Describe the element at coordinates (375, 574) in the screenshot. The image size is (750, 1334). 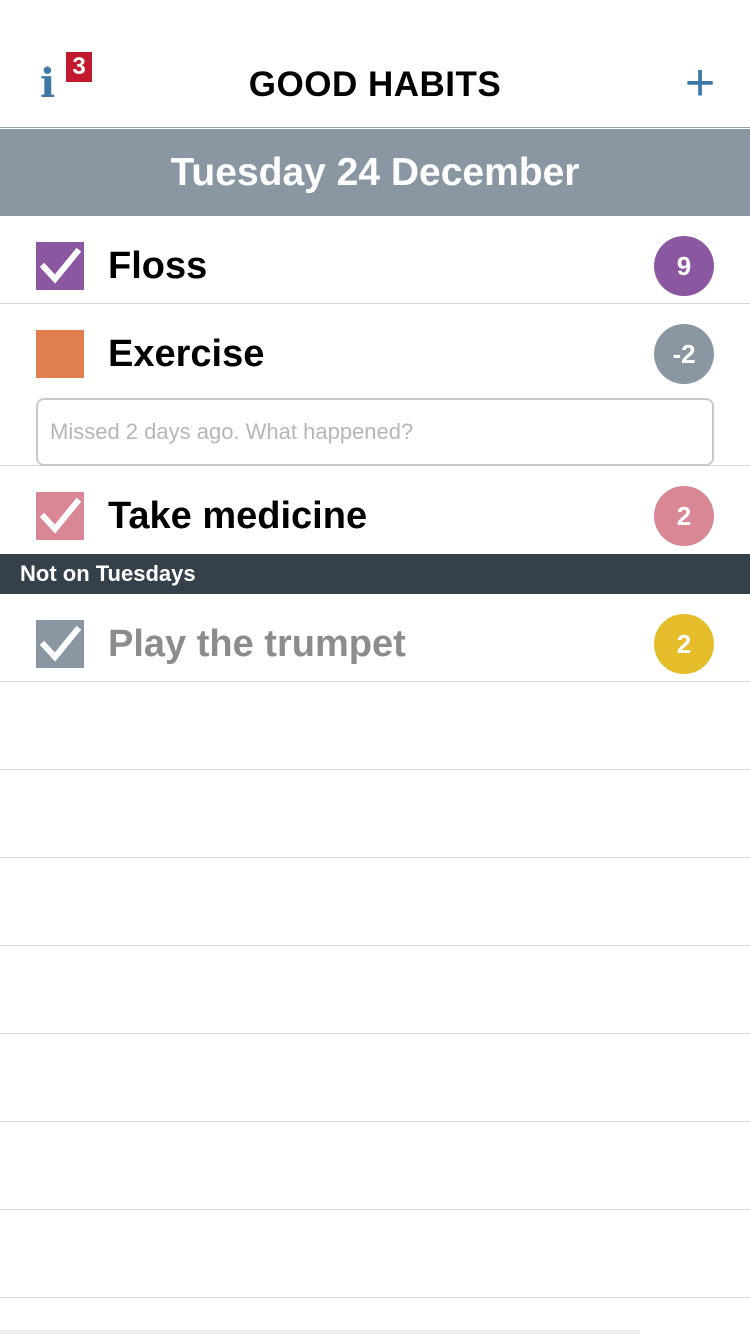
I see `section-header: Not on Tuesdays` at that location.